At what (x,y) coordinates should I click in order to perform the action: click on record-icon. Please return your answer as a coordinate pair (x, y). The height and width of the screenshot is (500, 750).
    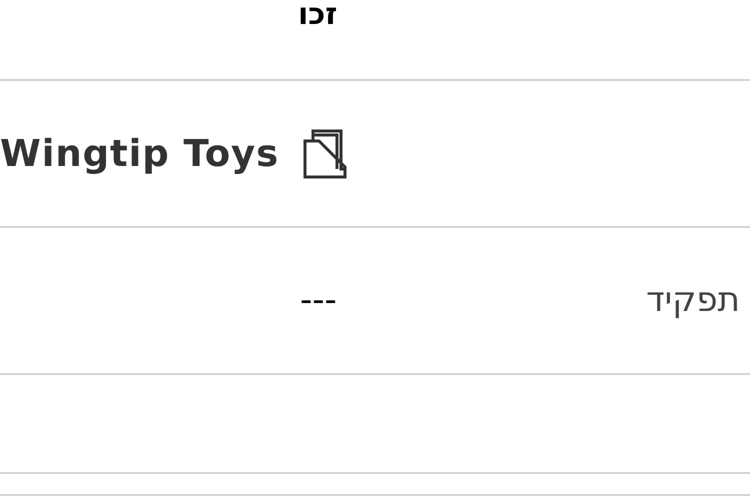
    Looking at the image, I should click on (325, 153).